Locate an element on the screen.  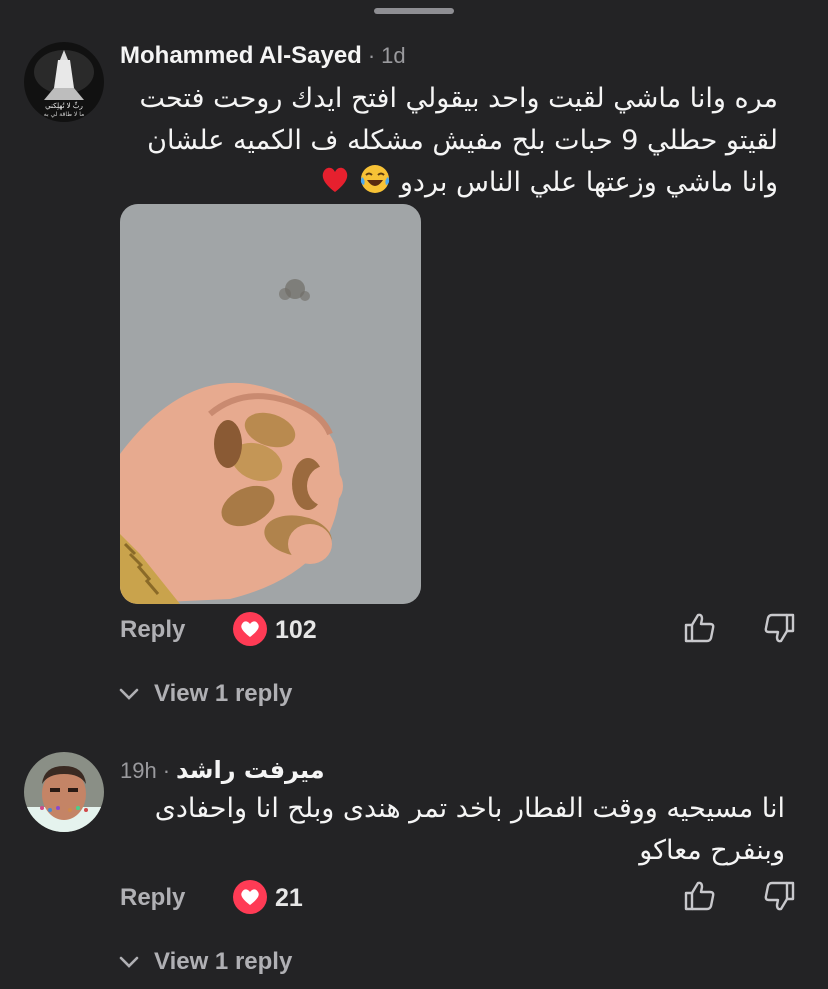
avatar-text-line-2: ما لا طاقة لي به is located at coordinates (64, 114).